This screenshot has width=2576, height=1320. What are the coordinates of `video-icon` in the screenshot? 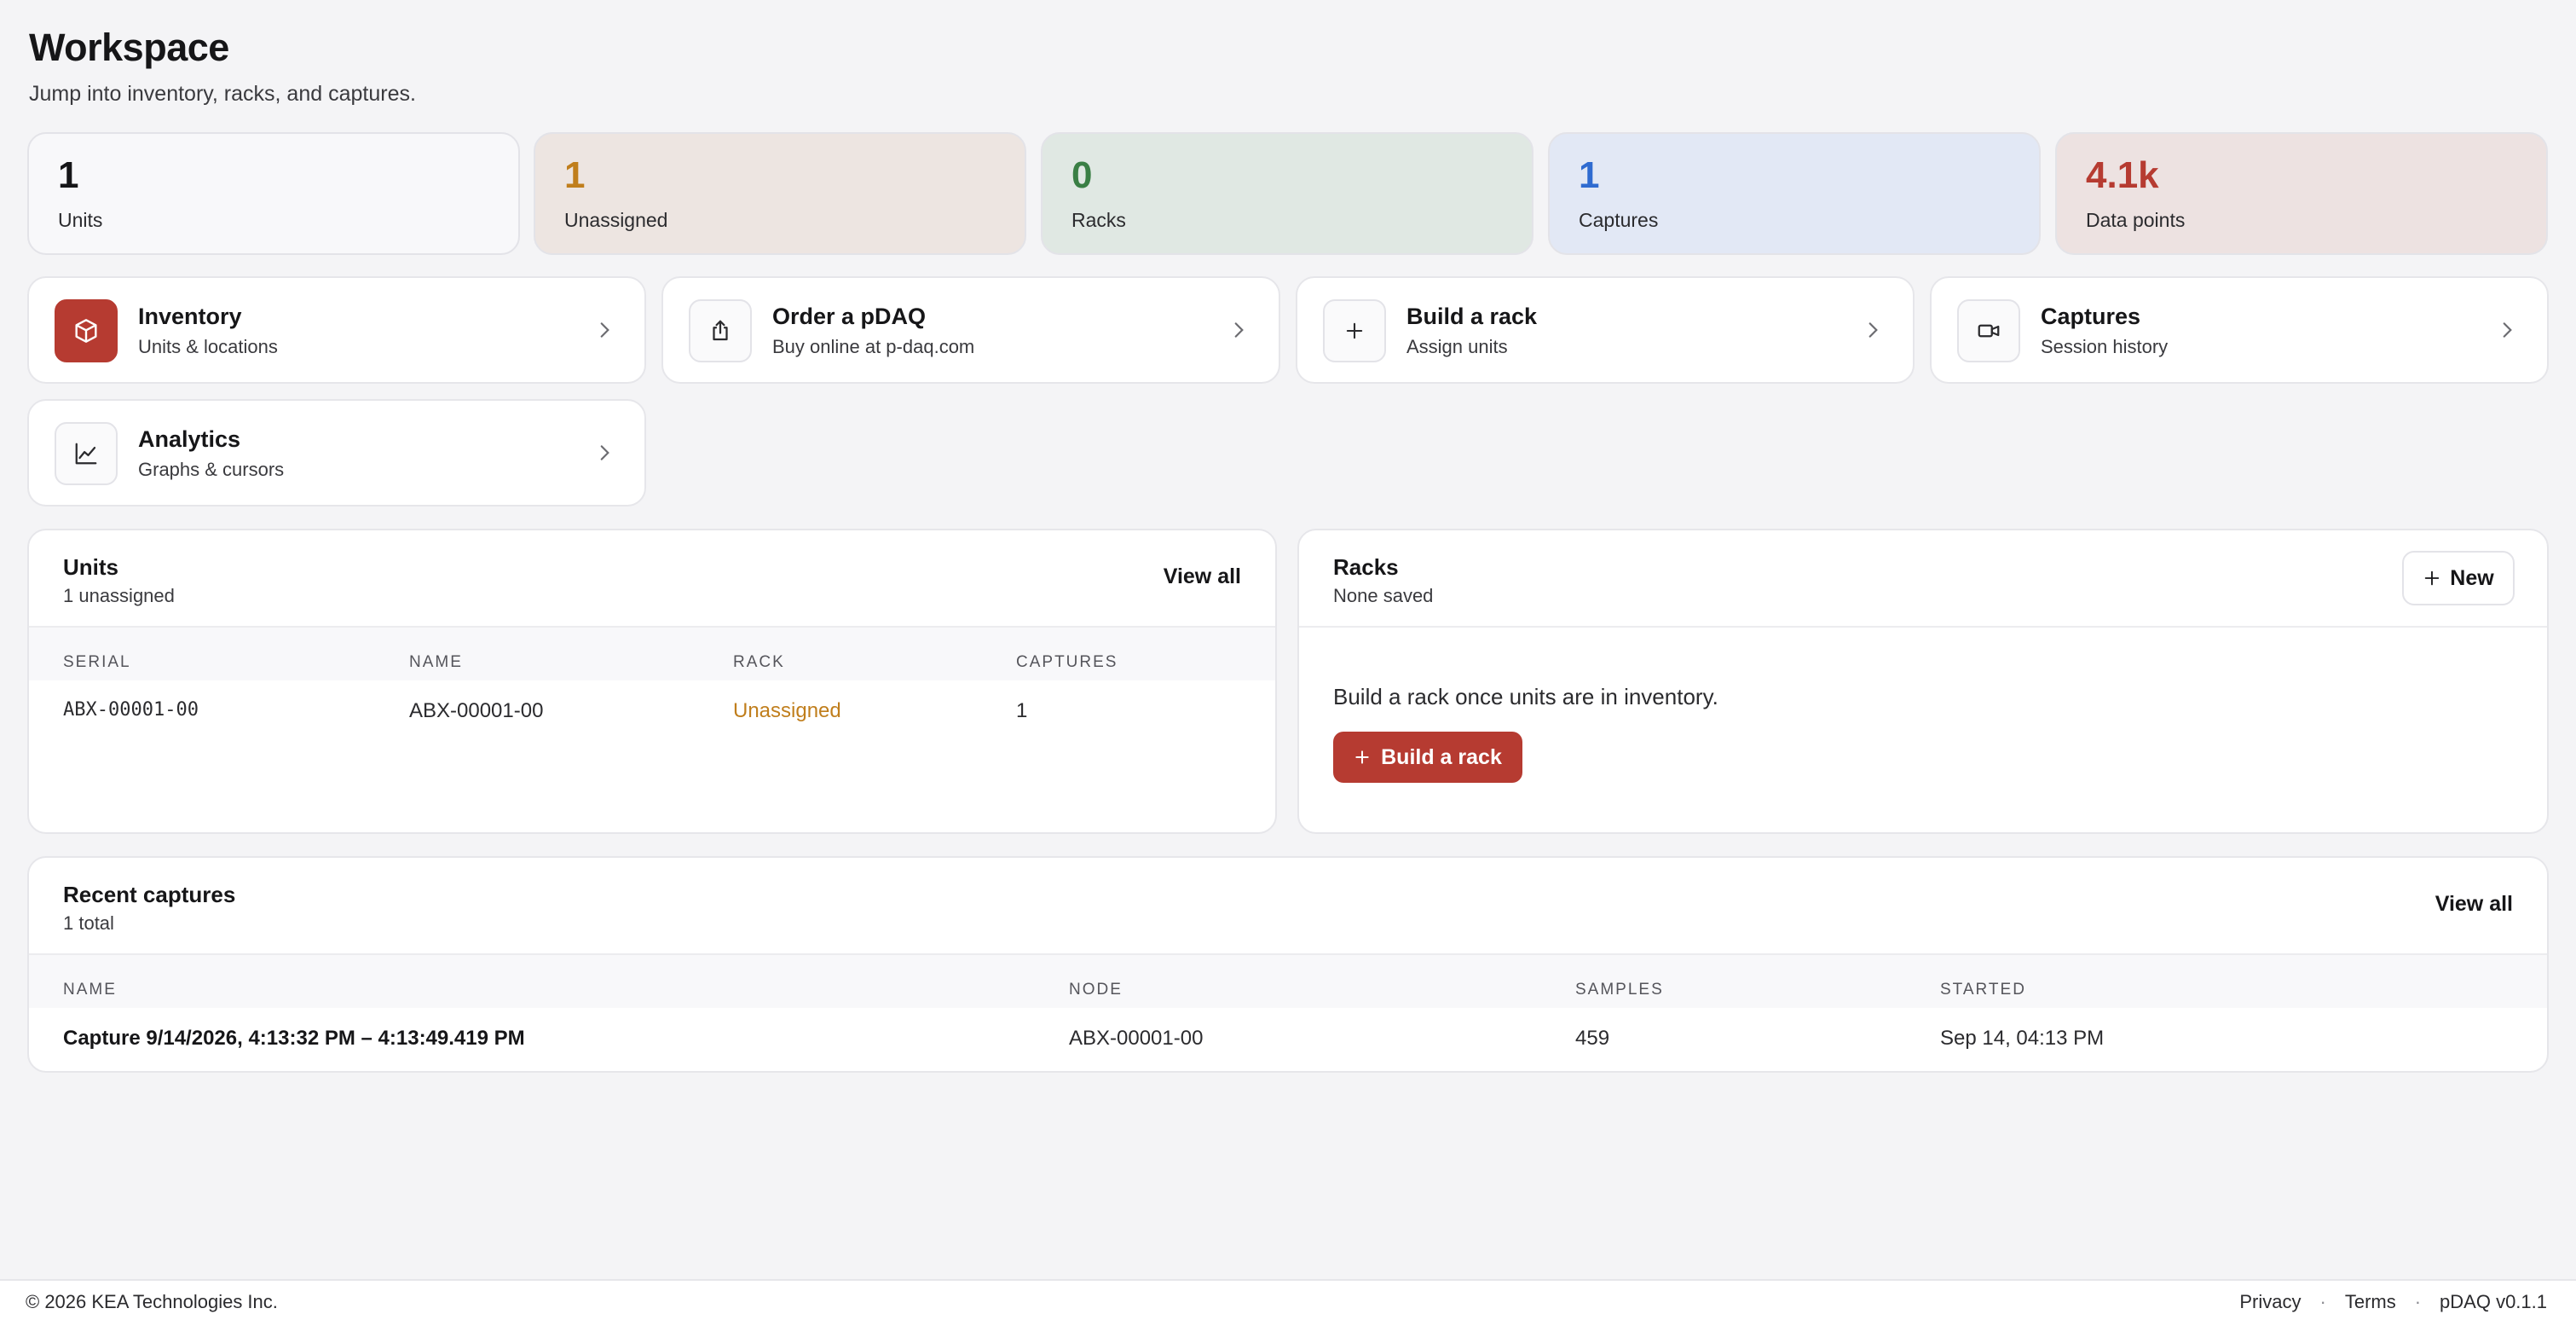 It's located at (1988, 330).